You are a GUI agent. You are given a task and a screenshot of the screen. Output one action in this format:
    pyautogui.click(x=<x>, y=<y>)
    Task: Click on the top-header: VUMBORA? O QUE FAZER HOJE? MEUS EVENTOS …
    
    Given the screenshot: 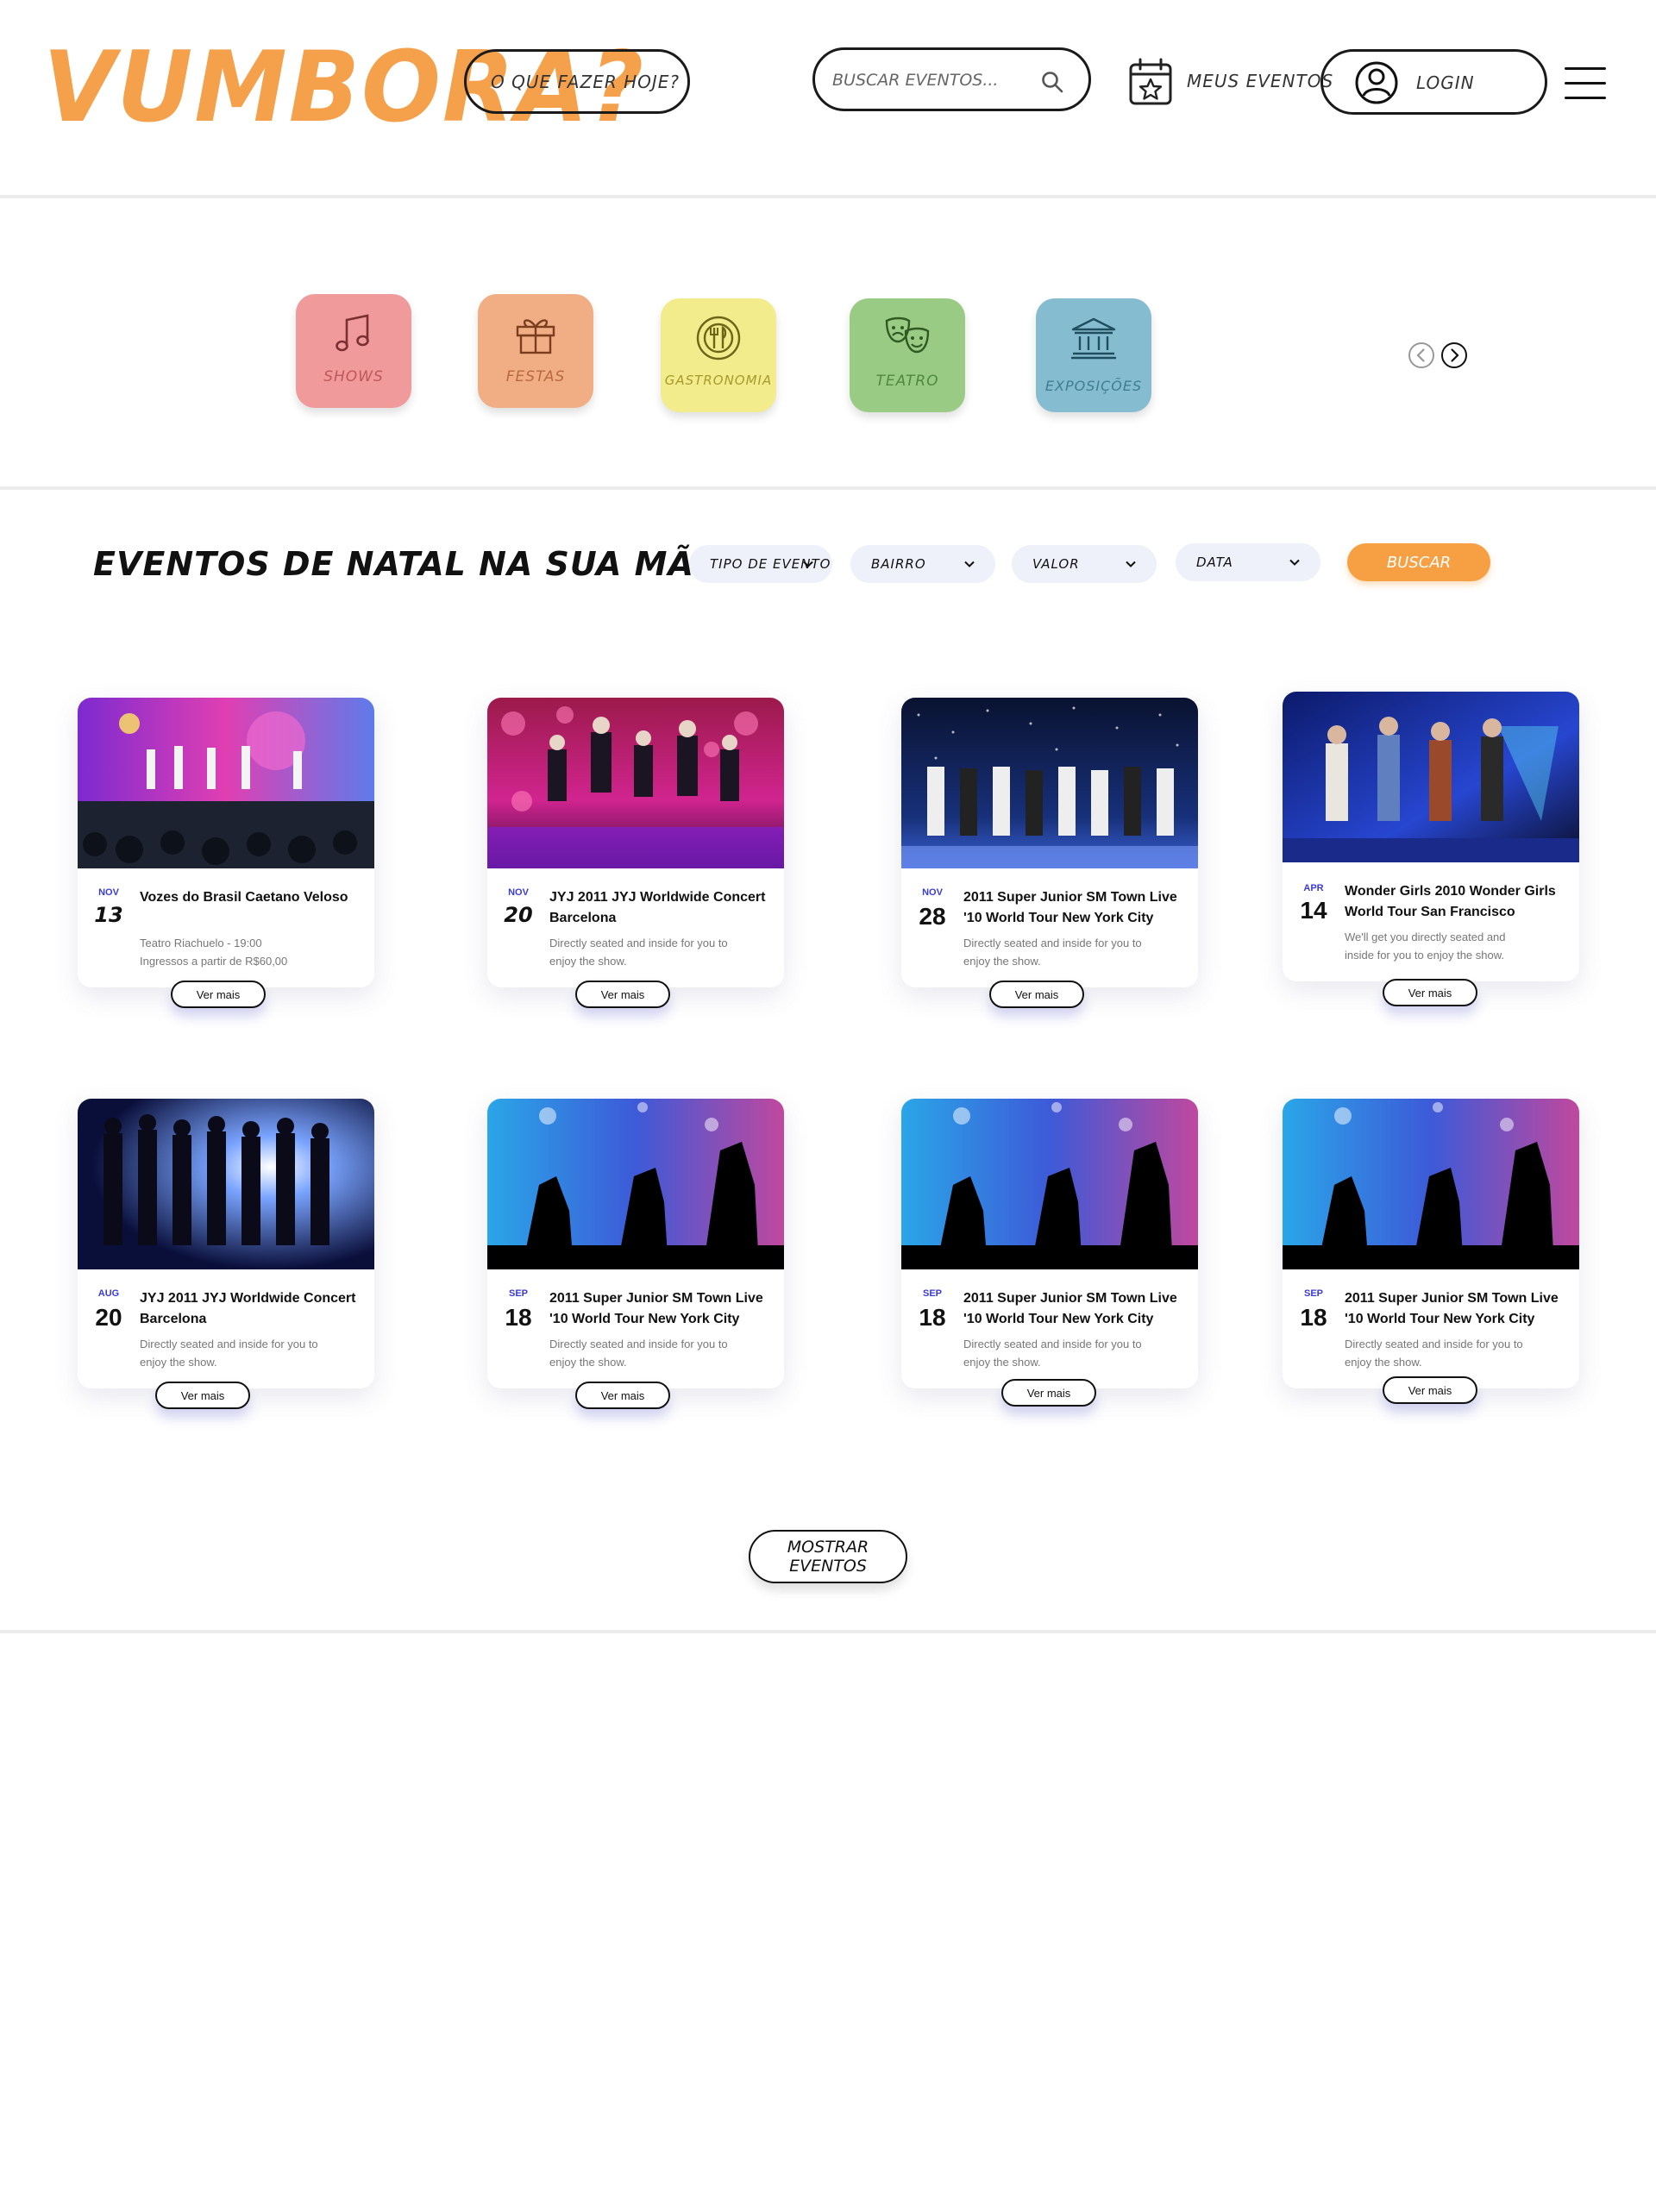 What is the action you would take?
    pyautogui.click(x=828, y=99)
    